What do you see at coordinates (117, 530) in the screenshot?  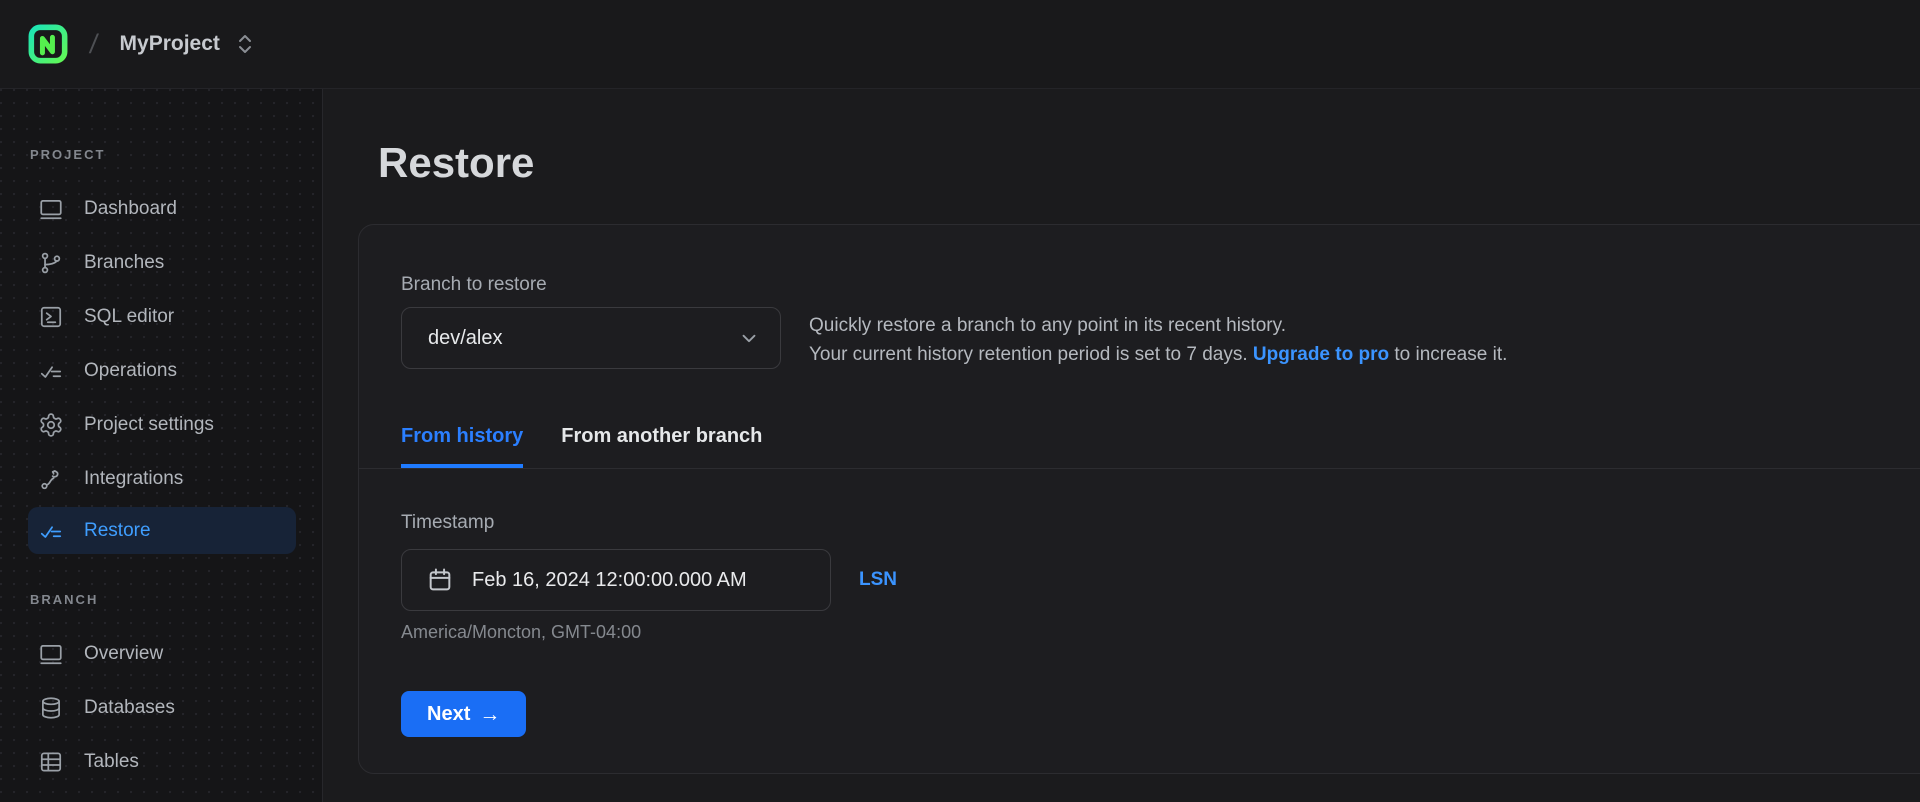 I see `sidebar-item-label: Restore` at bounding box center [117, 530].